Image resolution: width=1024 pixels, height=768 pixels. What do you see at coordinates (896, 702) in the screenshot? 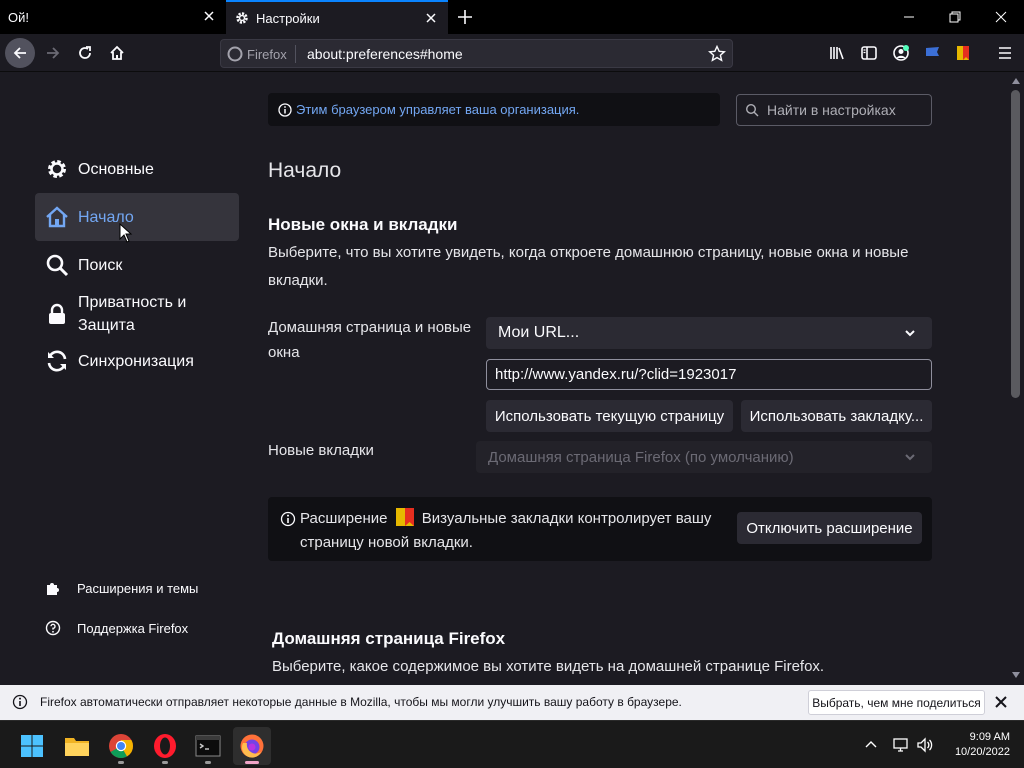
I see `choose-what-to-share-button: Выбрать, чем мне поделиться` at bounding box center [896, 702].